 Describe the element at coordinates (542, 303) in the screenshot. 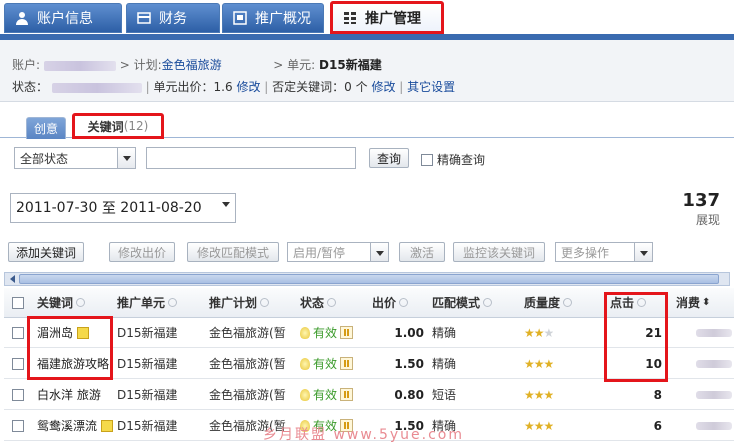

I see `col-label: 质量度` at that location.